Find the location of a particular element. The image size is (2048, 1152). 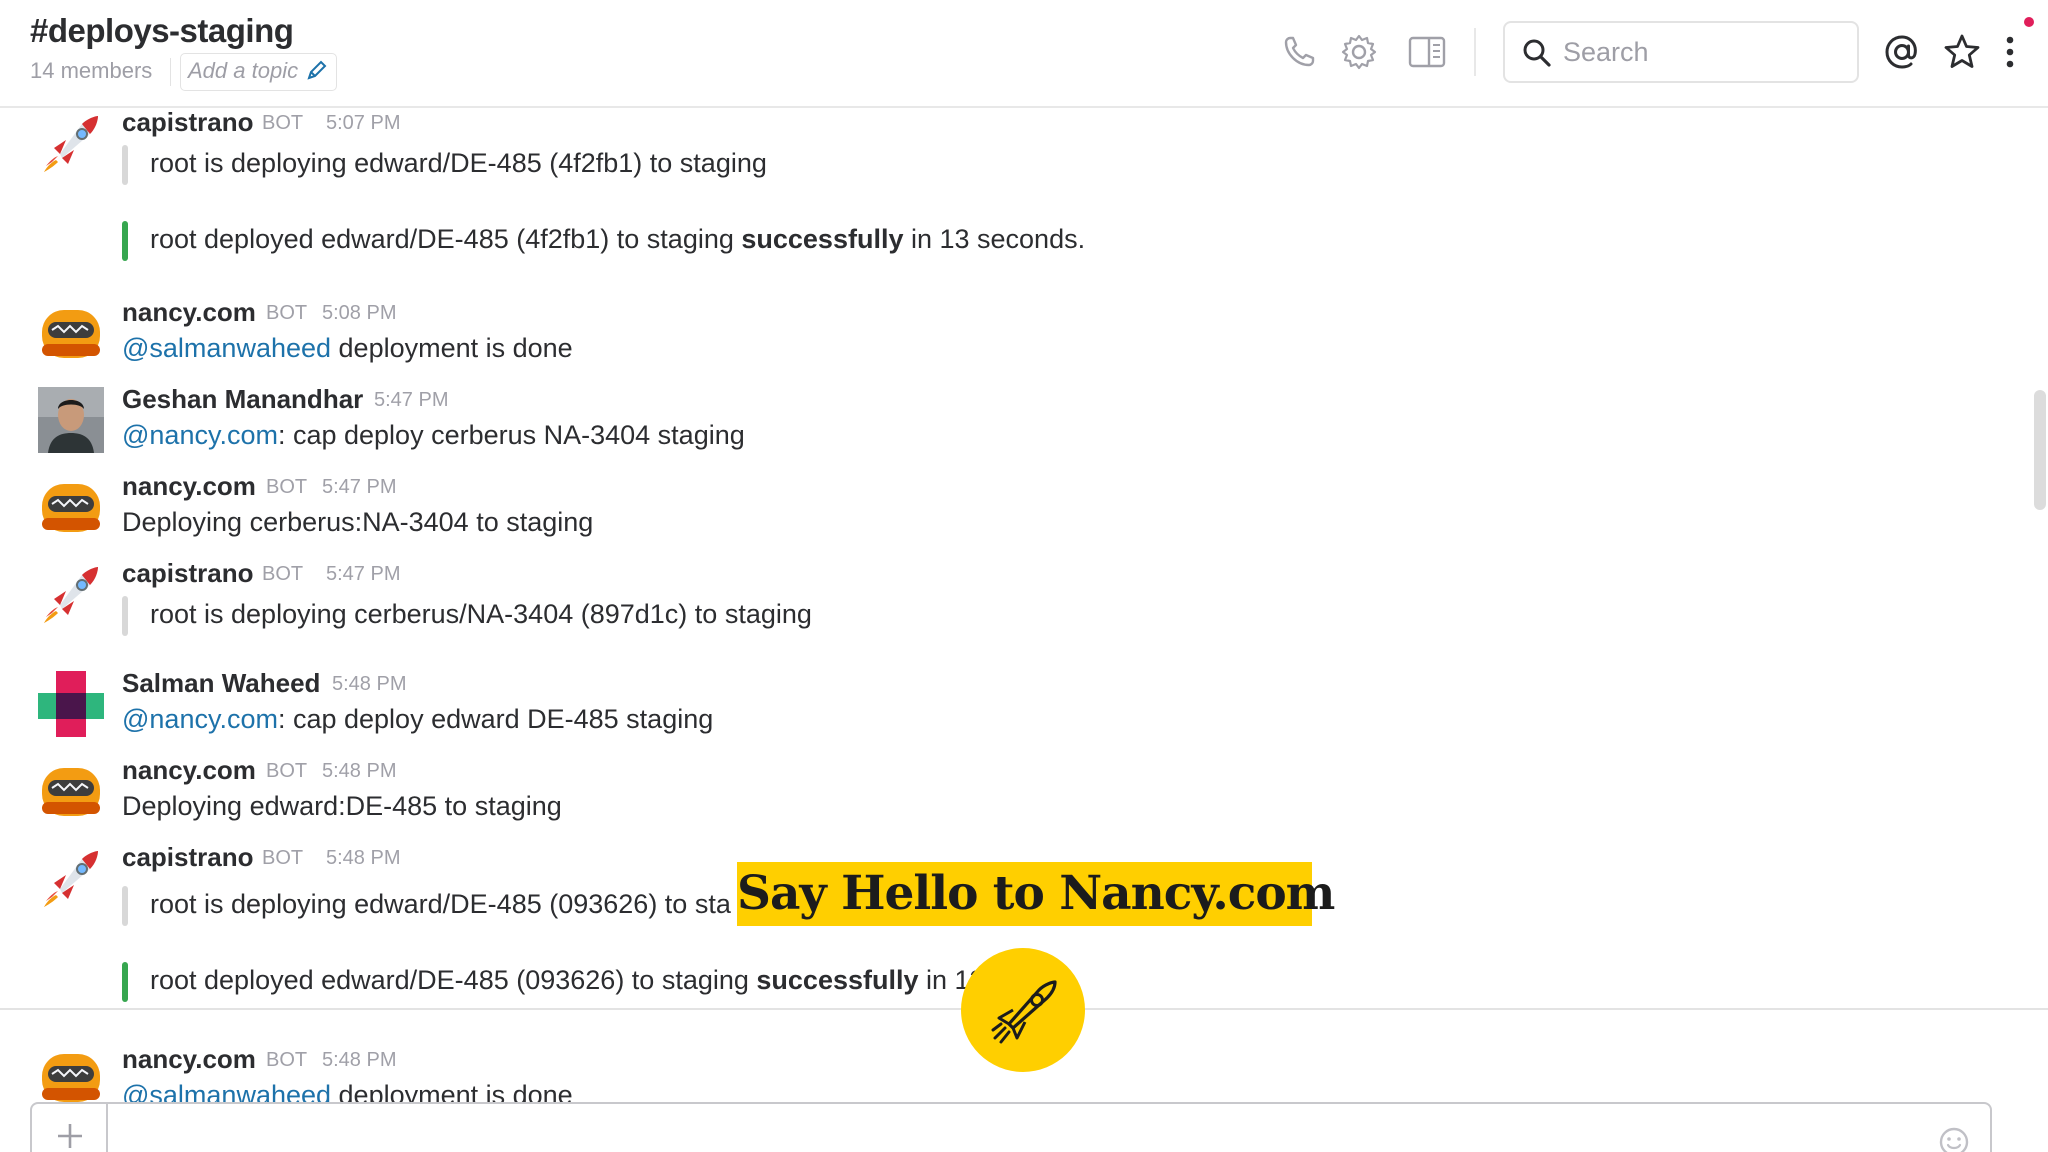

rocket-badge is located at coordinates (1023, 1010).